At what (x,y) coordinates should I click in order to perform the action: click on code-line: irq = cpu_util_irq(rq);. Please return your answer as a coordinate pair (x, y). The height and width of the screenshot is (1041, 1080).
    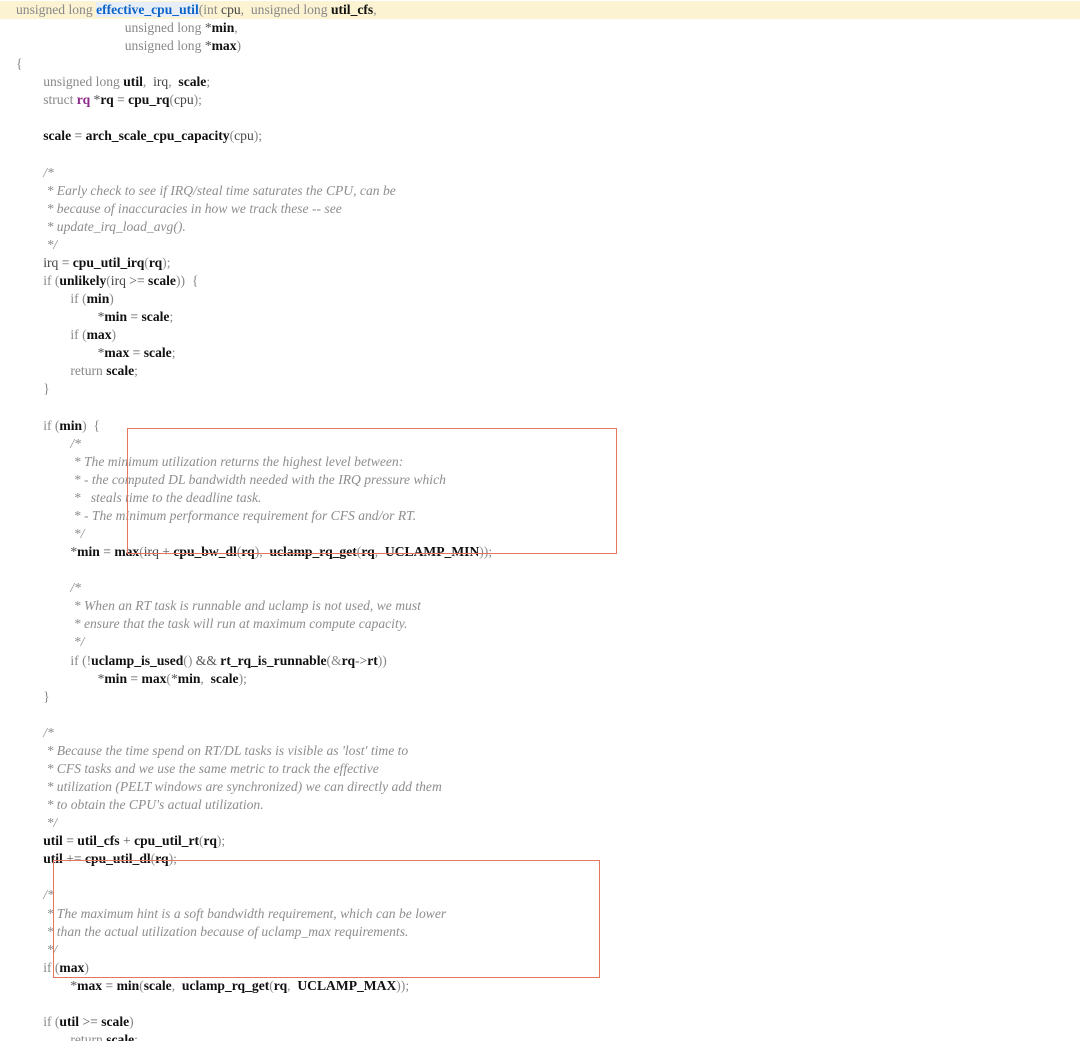
    Looking at the image, I should click on (93, 263).